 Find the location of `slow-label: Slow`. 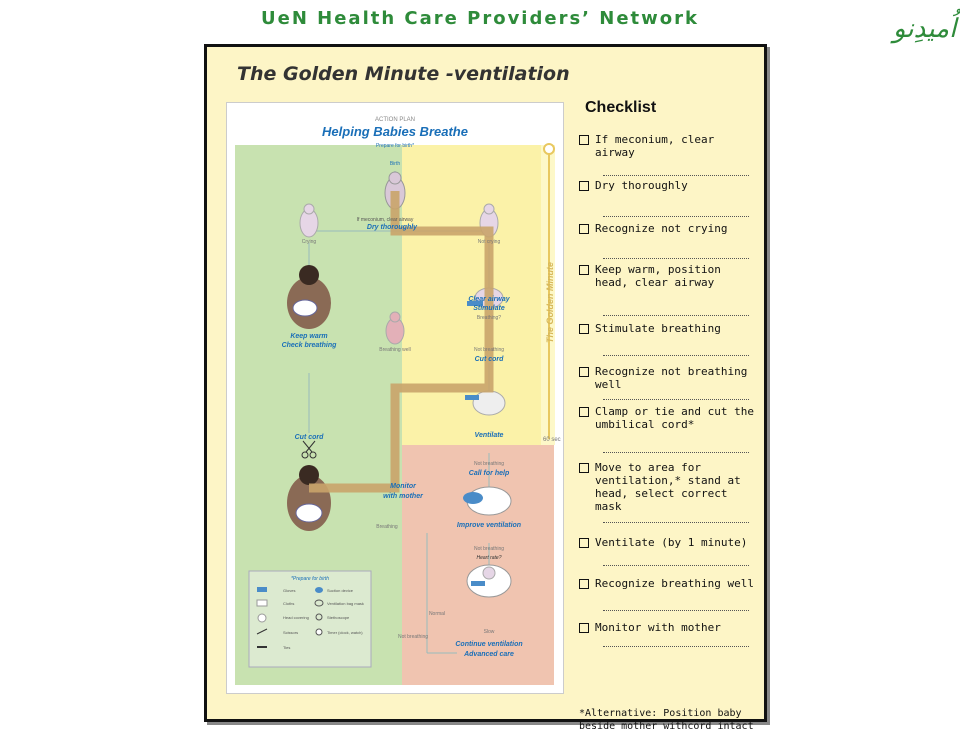

slow-label: Slow is located at coordinates (489, 632).